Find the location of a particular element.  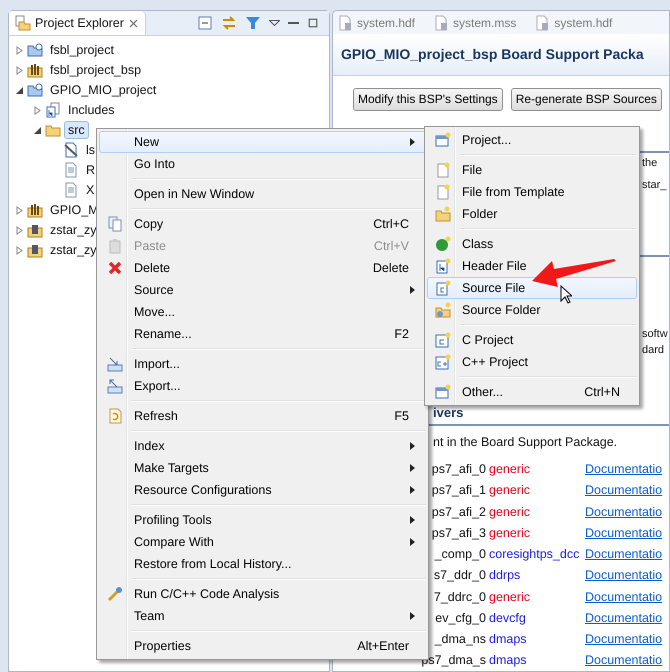

text-fragment: softw is located at coordinates (655, 334).